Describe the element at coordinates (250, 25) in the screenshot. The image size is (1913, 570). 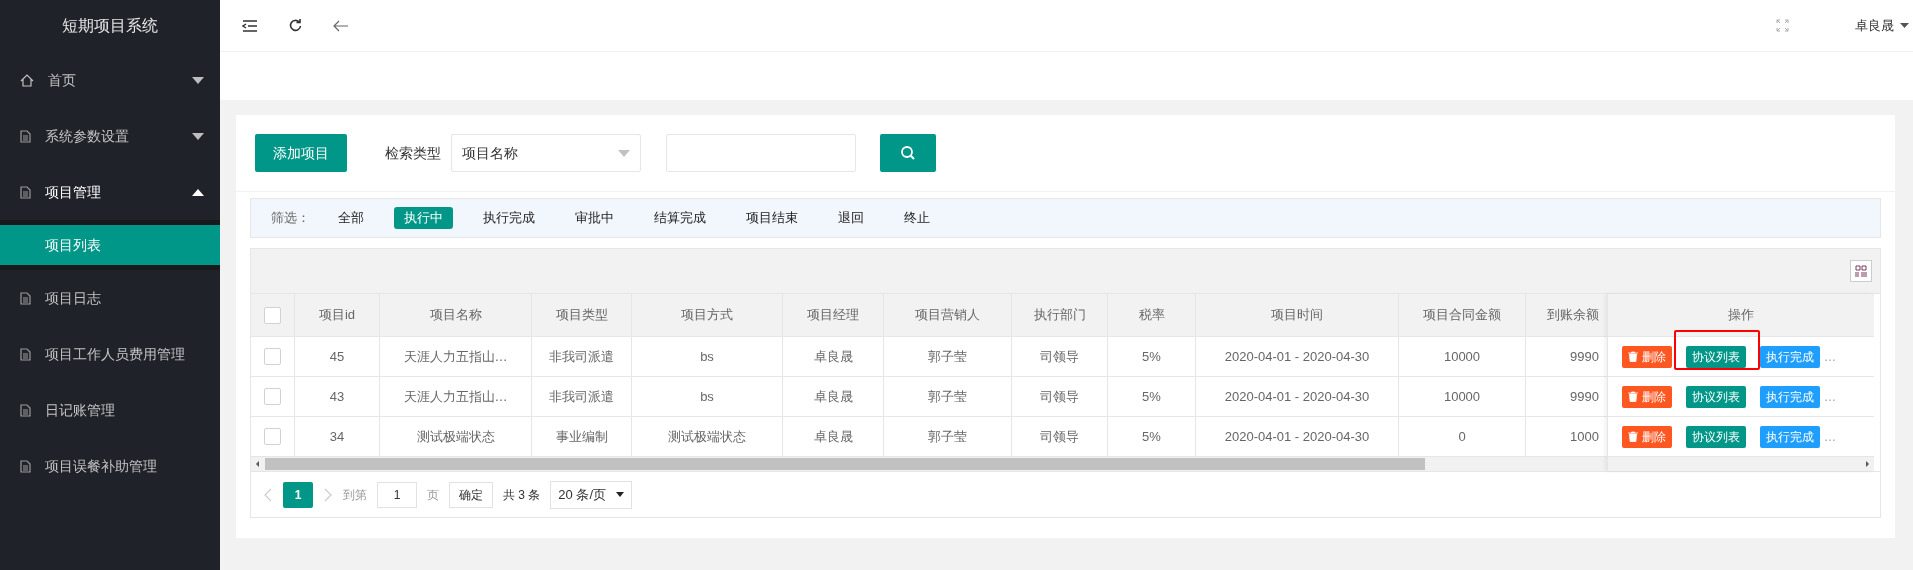
I see `menu-collapse-icon` at that location.